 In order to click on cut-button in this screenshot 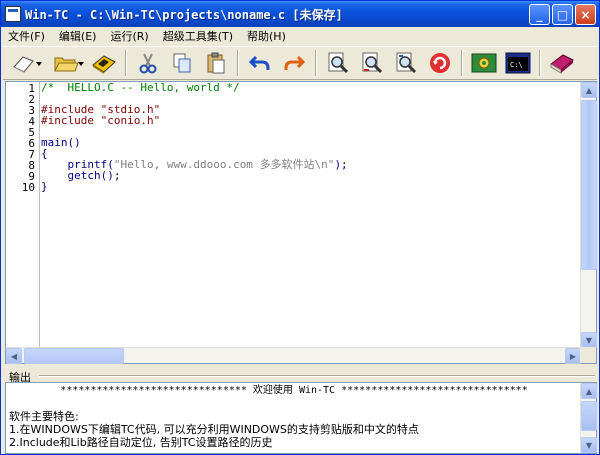, I will do `click(148, 63)`.